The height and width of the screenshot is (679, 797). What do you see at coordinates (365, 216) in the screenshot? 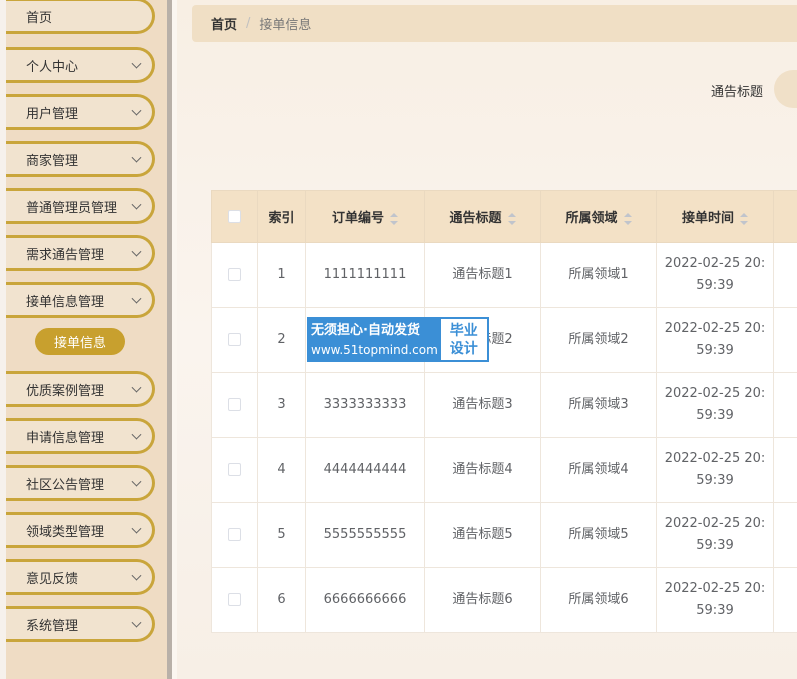
I see `column-header-order-no: 订单编号` at bounding box center [365, 216].